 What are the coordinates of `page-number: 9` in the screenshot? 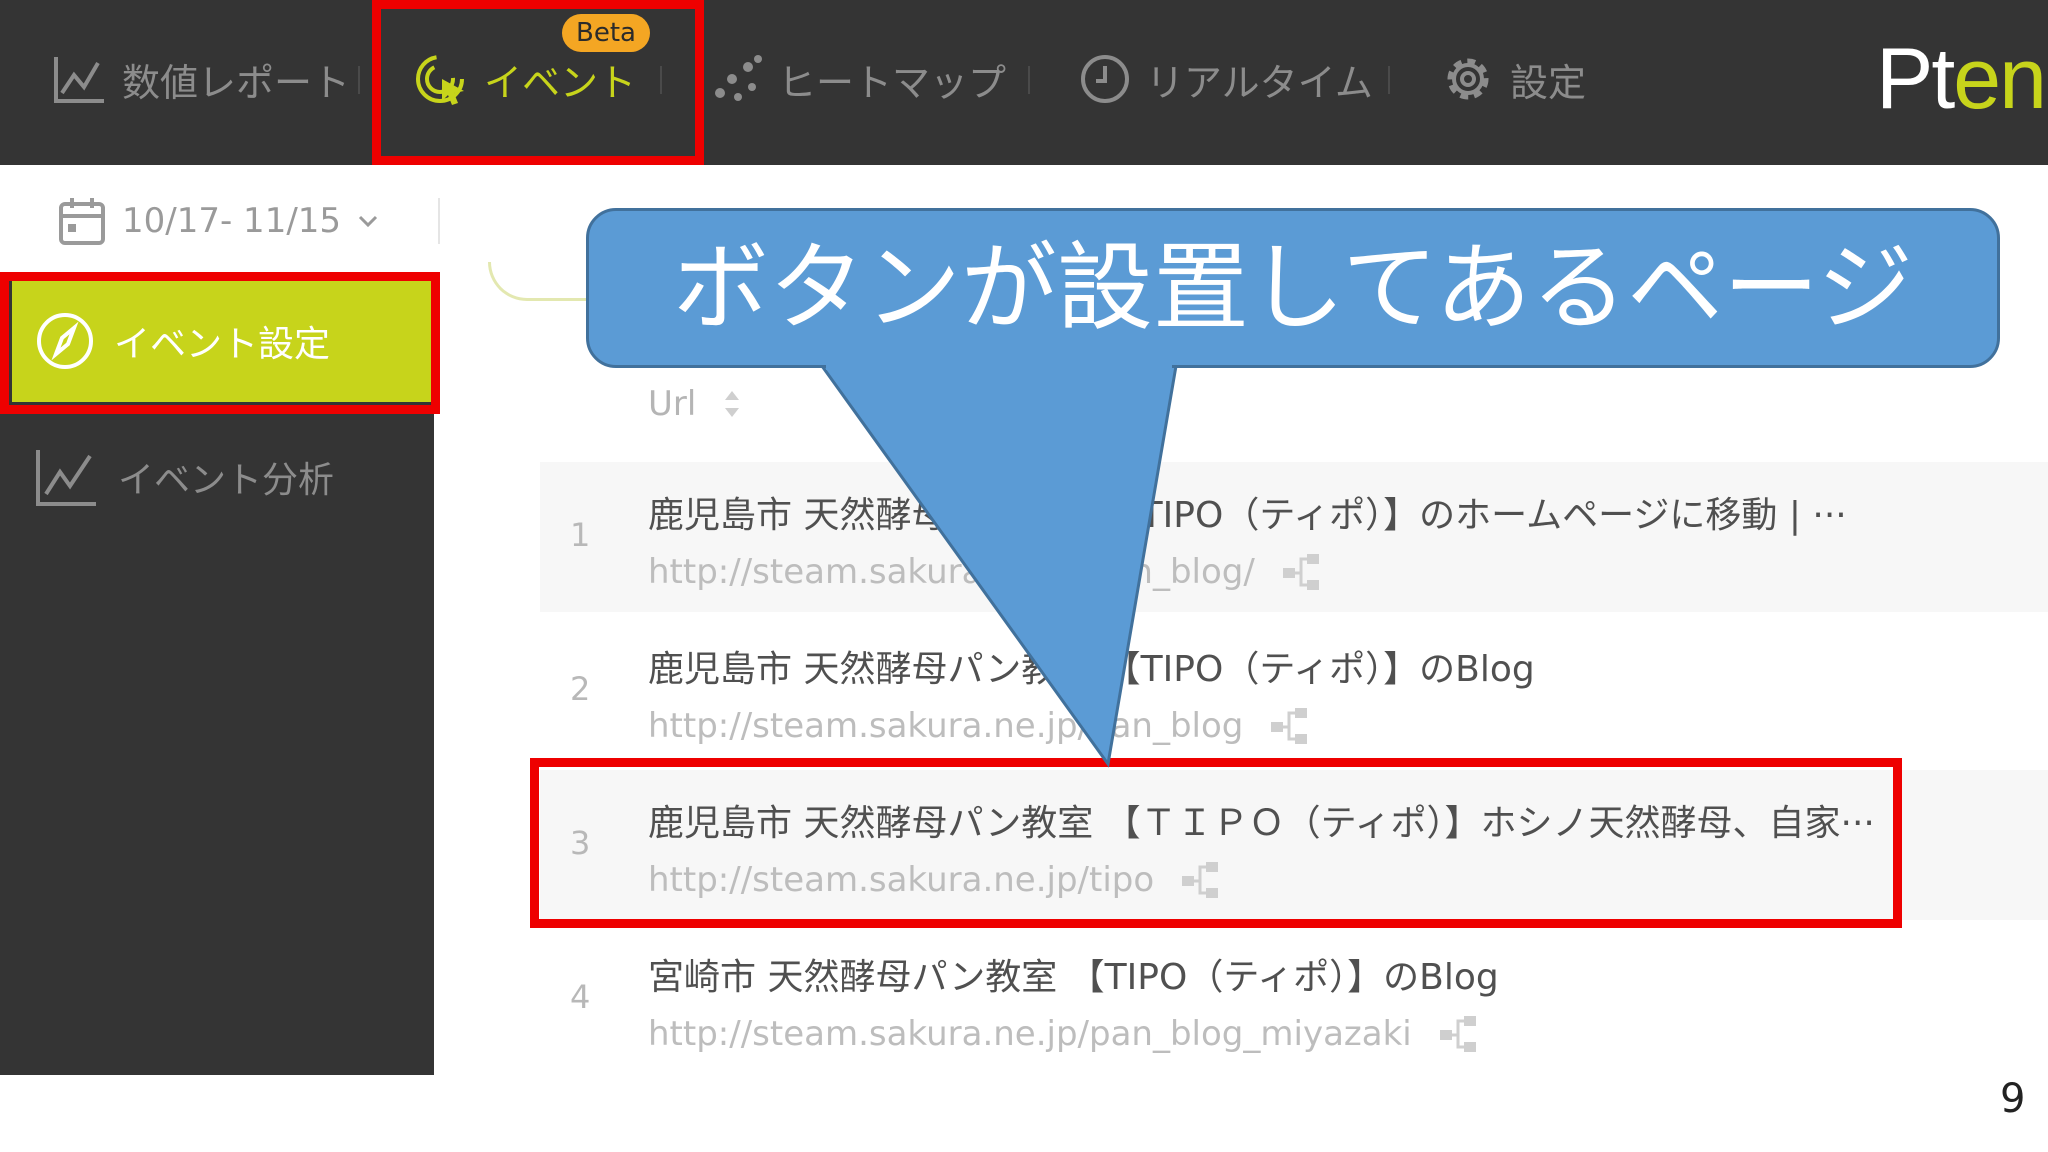 It's located at (2013, 1099).